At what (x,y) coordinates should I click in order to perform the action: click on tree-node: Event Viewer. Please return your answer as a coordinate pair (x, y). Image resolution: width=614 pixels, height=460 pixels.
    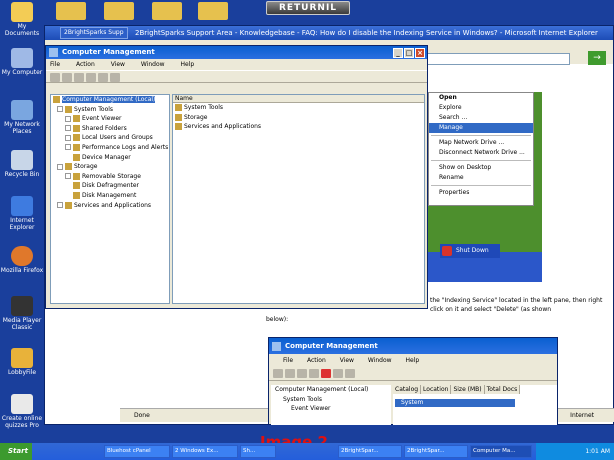
    Looking at the image, I should click on (110, 119).